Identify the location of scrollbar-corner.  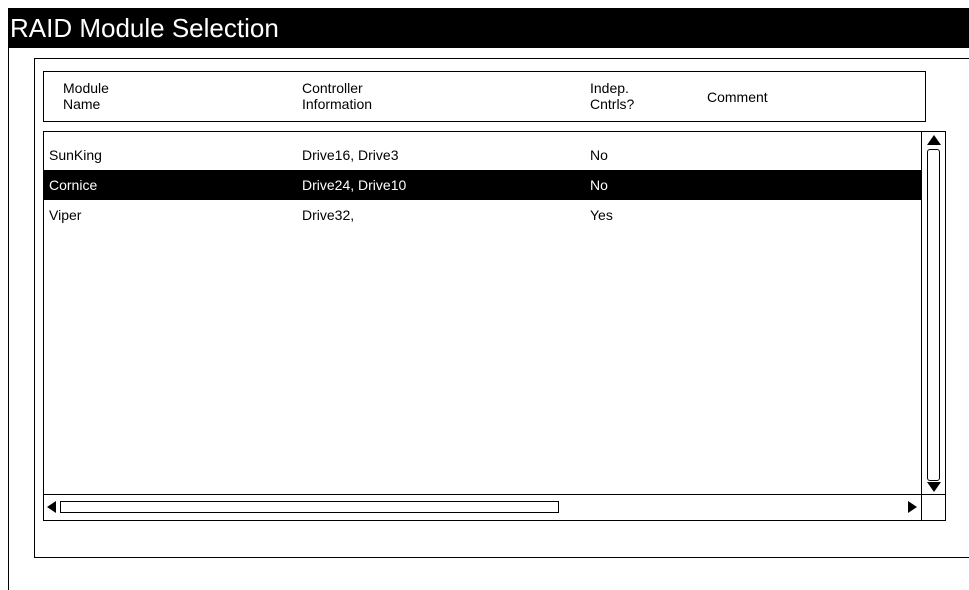
(933, 507).